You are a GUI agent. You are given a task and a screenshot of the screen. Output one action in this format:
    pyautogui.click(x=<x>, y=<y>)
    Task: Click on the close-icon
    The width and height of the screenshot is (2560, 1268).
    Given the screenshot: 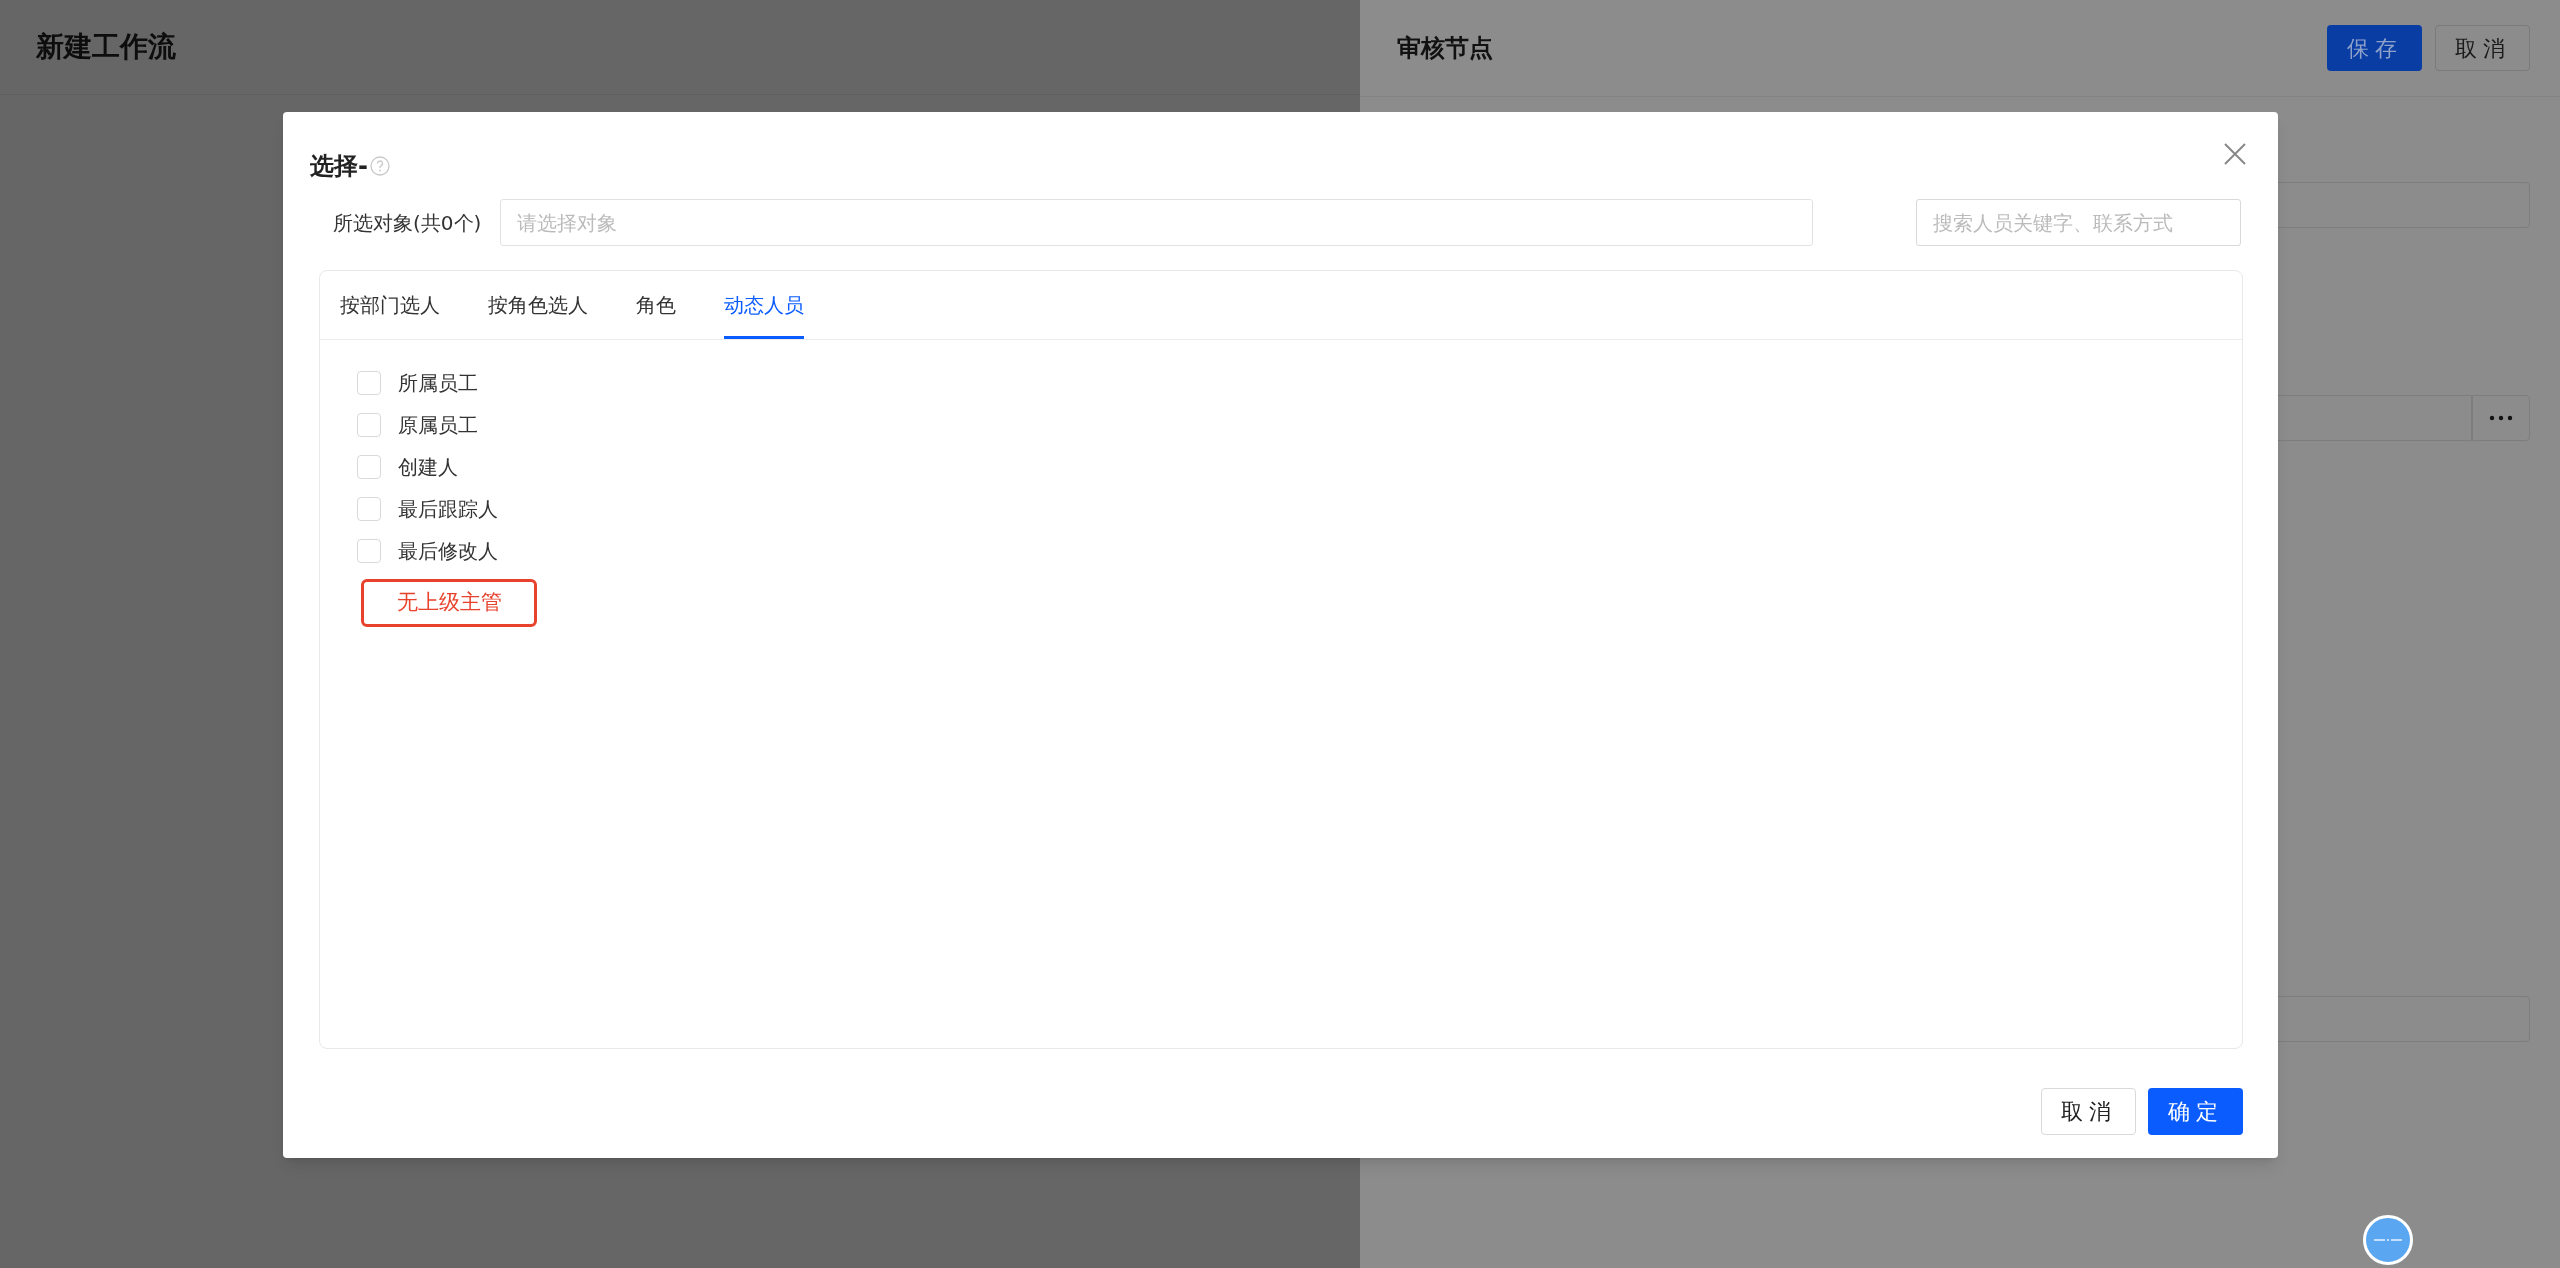 What is the action you would take?
    pyautogui.click(x=2235, y=154)
    